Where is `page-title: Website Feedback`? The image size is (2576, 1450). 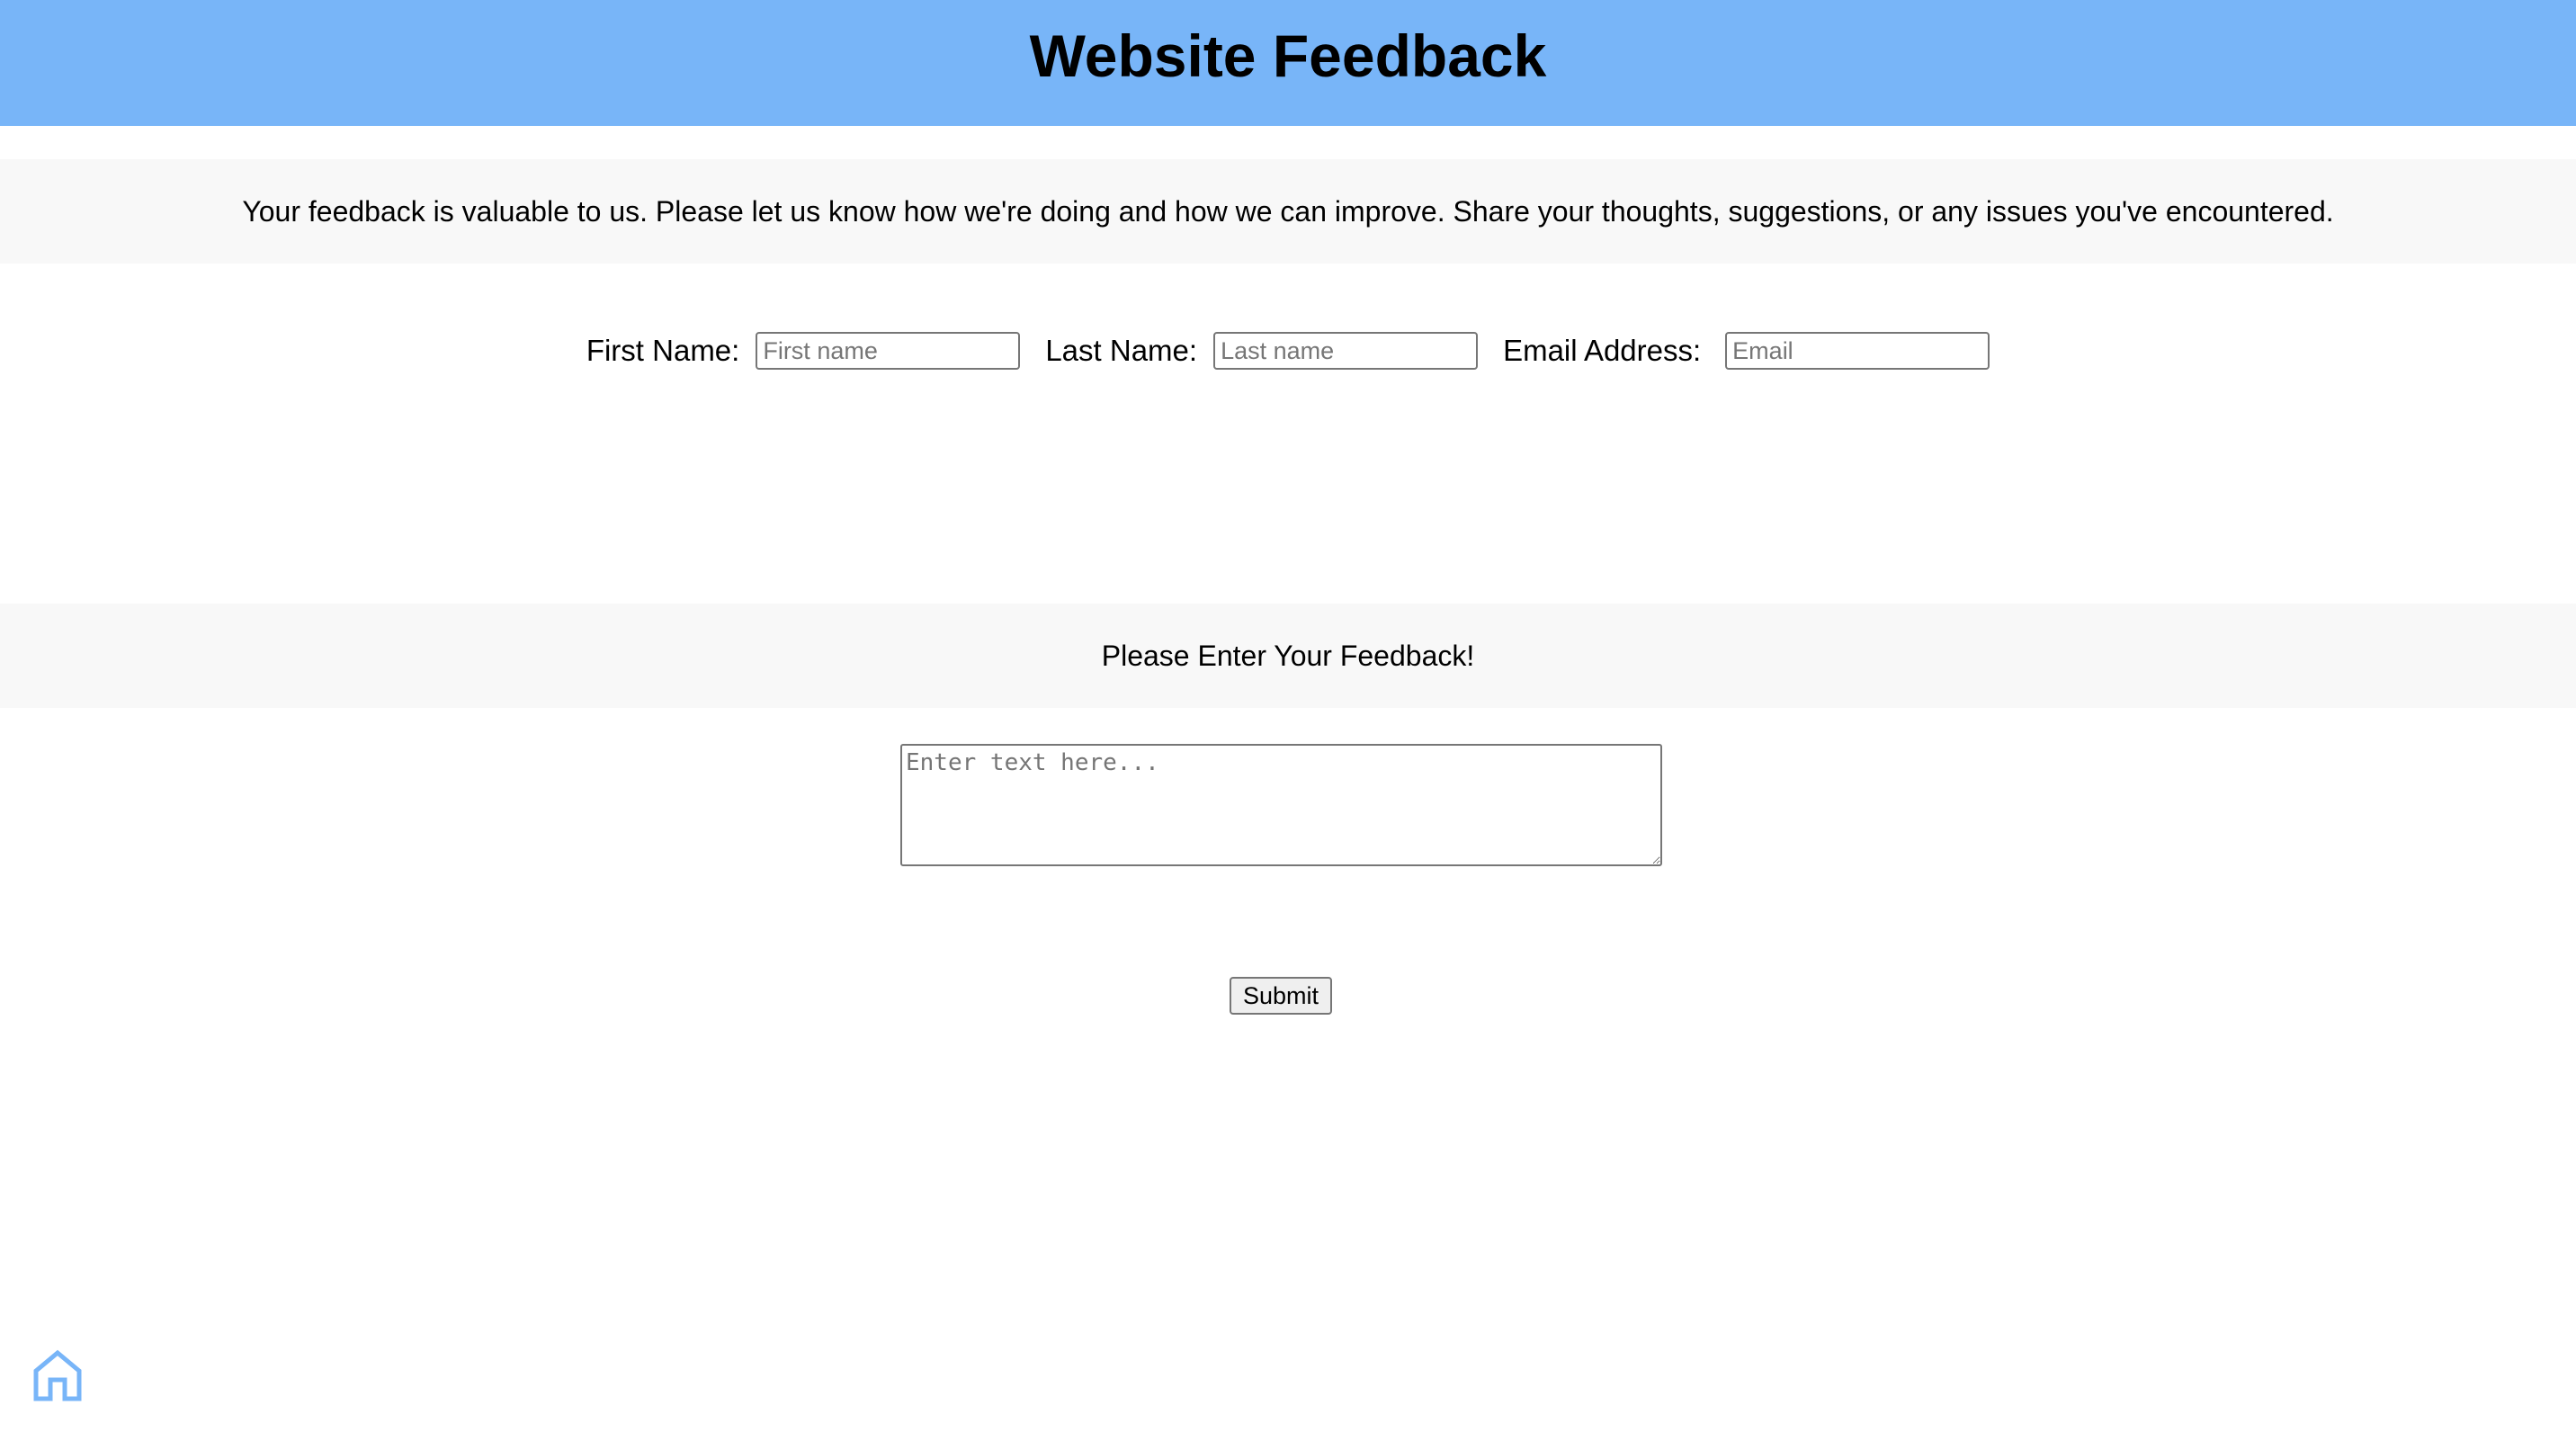
page-title: Website Feedback is located at coordinates (1288, 56).